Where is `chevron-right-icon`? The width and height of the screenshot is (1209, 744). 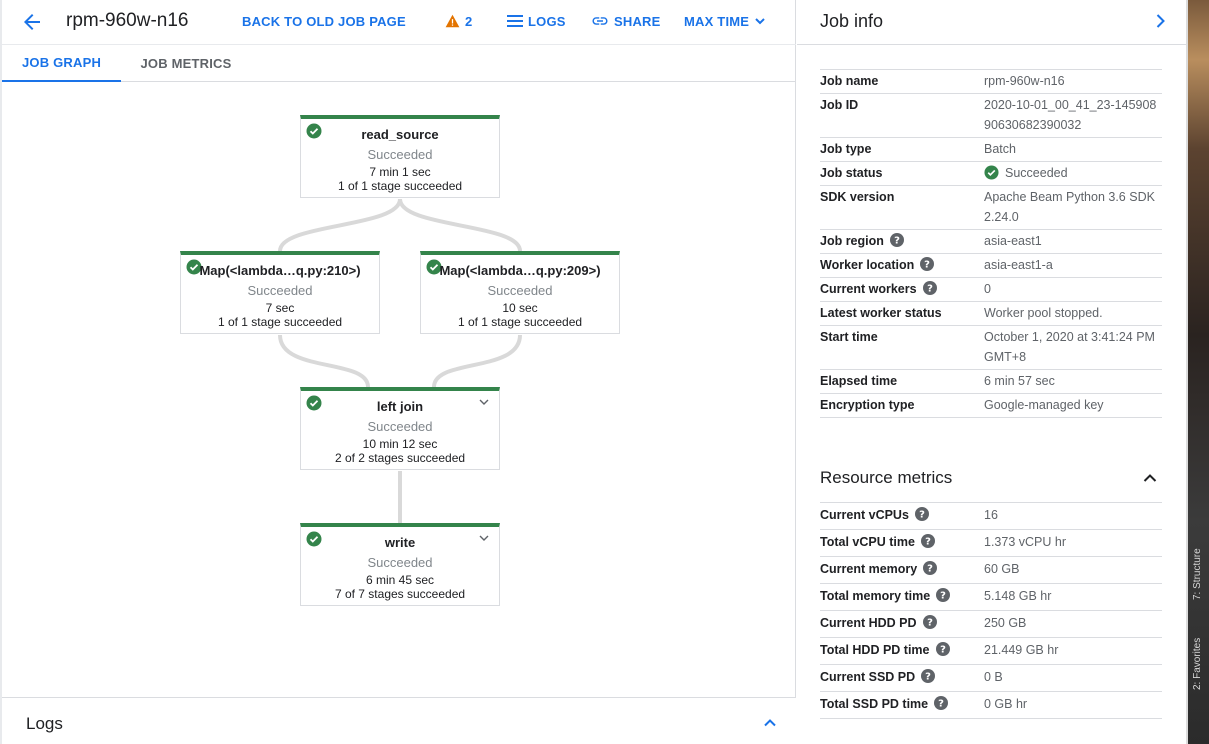 chevron-right-icon is located at coordinates (1160, 21).